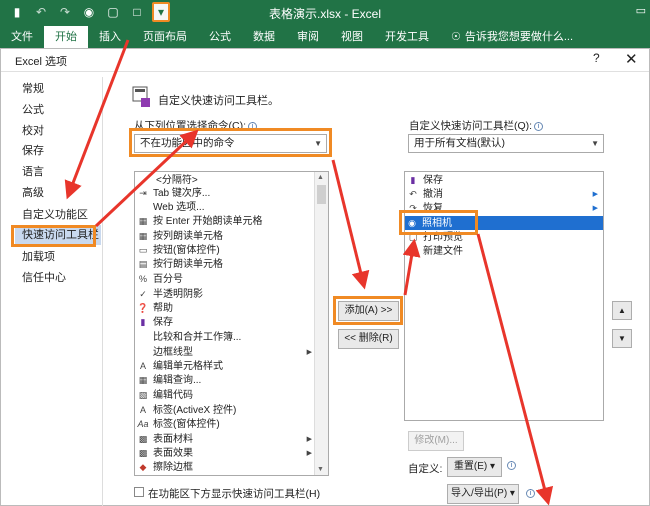 The image size is (650, 506). What do you see at coordinates (225, 439) in the screenshot?
I see `list-item: ▩ 表面材料 ▶` at bounding box center [225, 439].